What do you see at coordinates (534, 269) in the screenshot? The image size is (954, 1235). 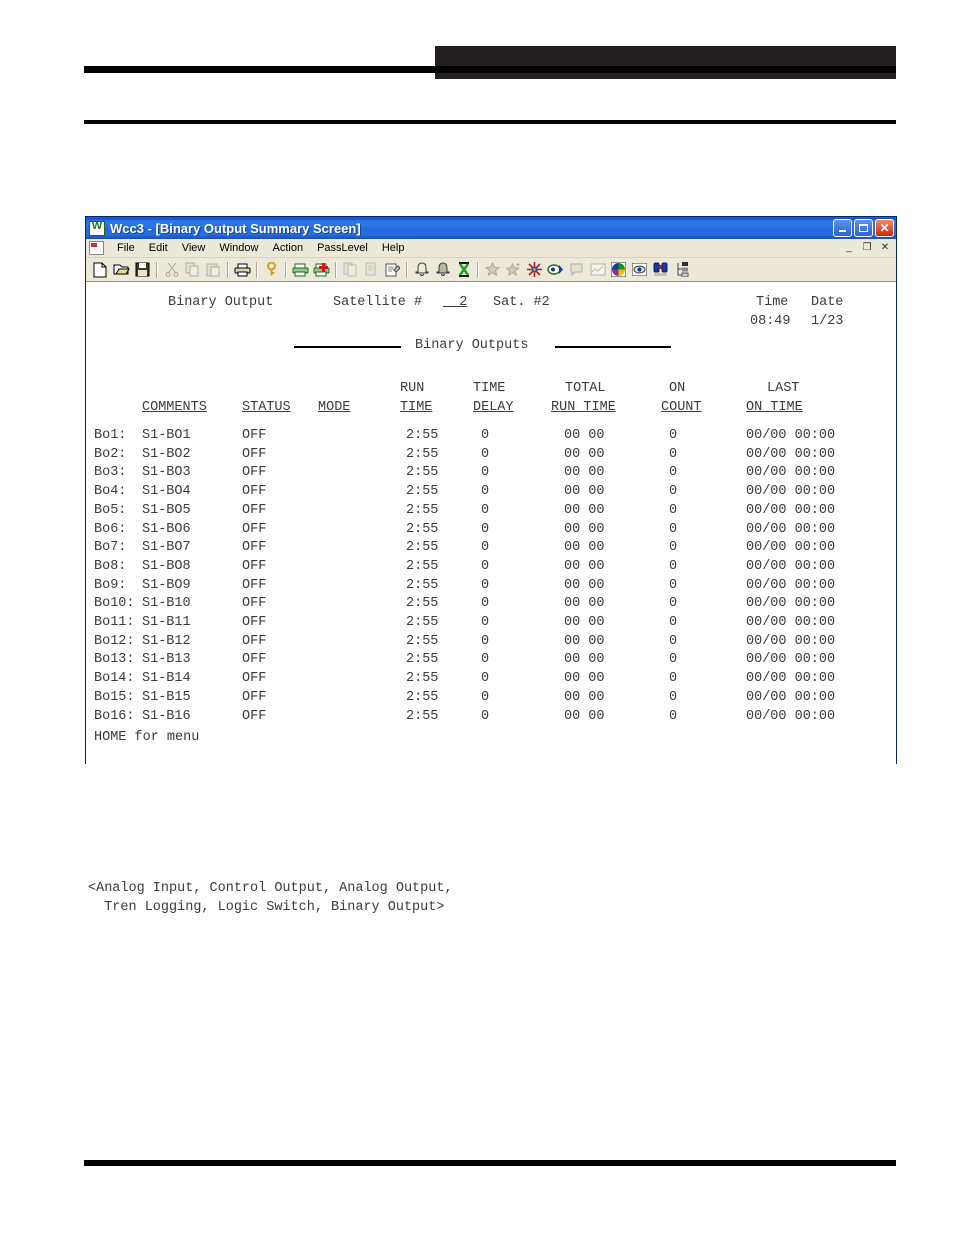 I see `firework-icon` at bounding box center [534, 269].